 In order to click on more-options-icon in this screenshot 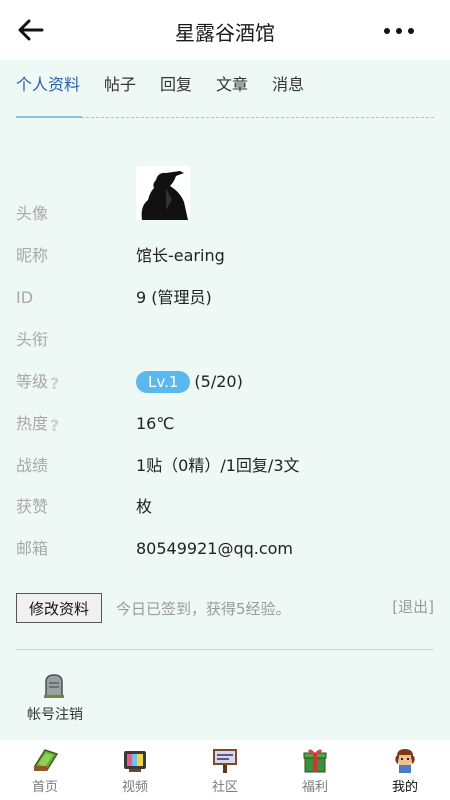, I will do `click(399, 31)`.